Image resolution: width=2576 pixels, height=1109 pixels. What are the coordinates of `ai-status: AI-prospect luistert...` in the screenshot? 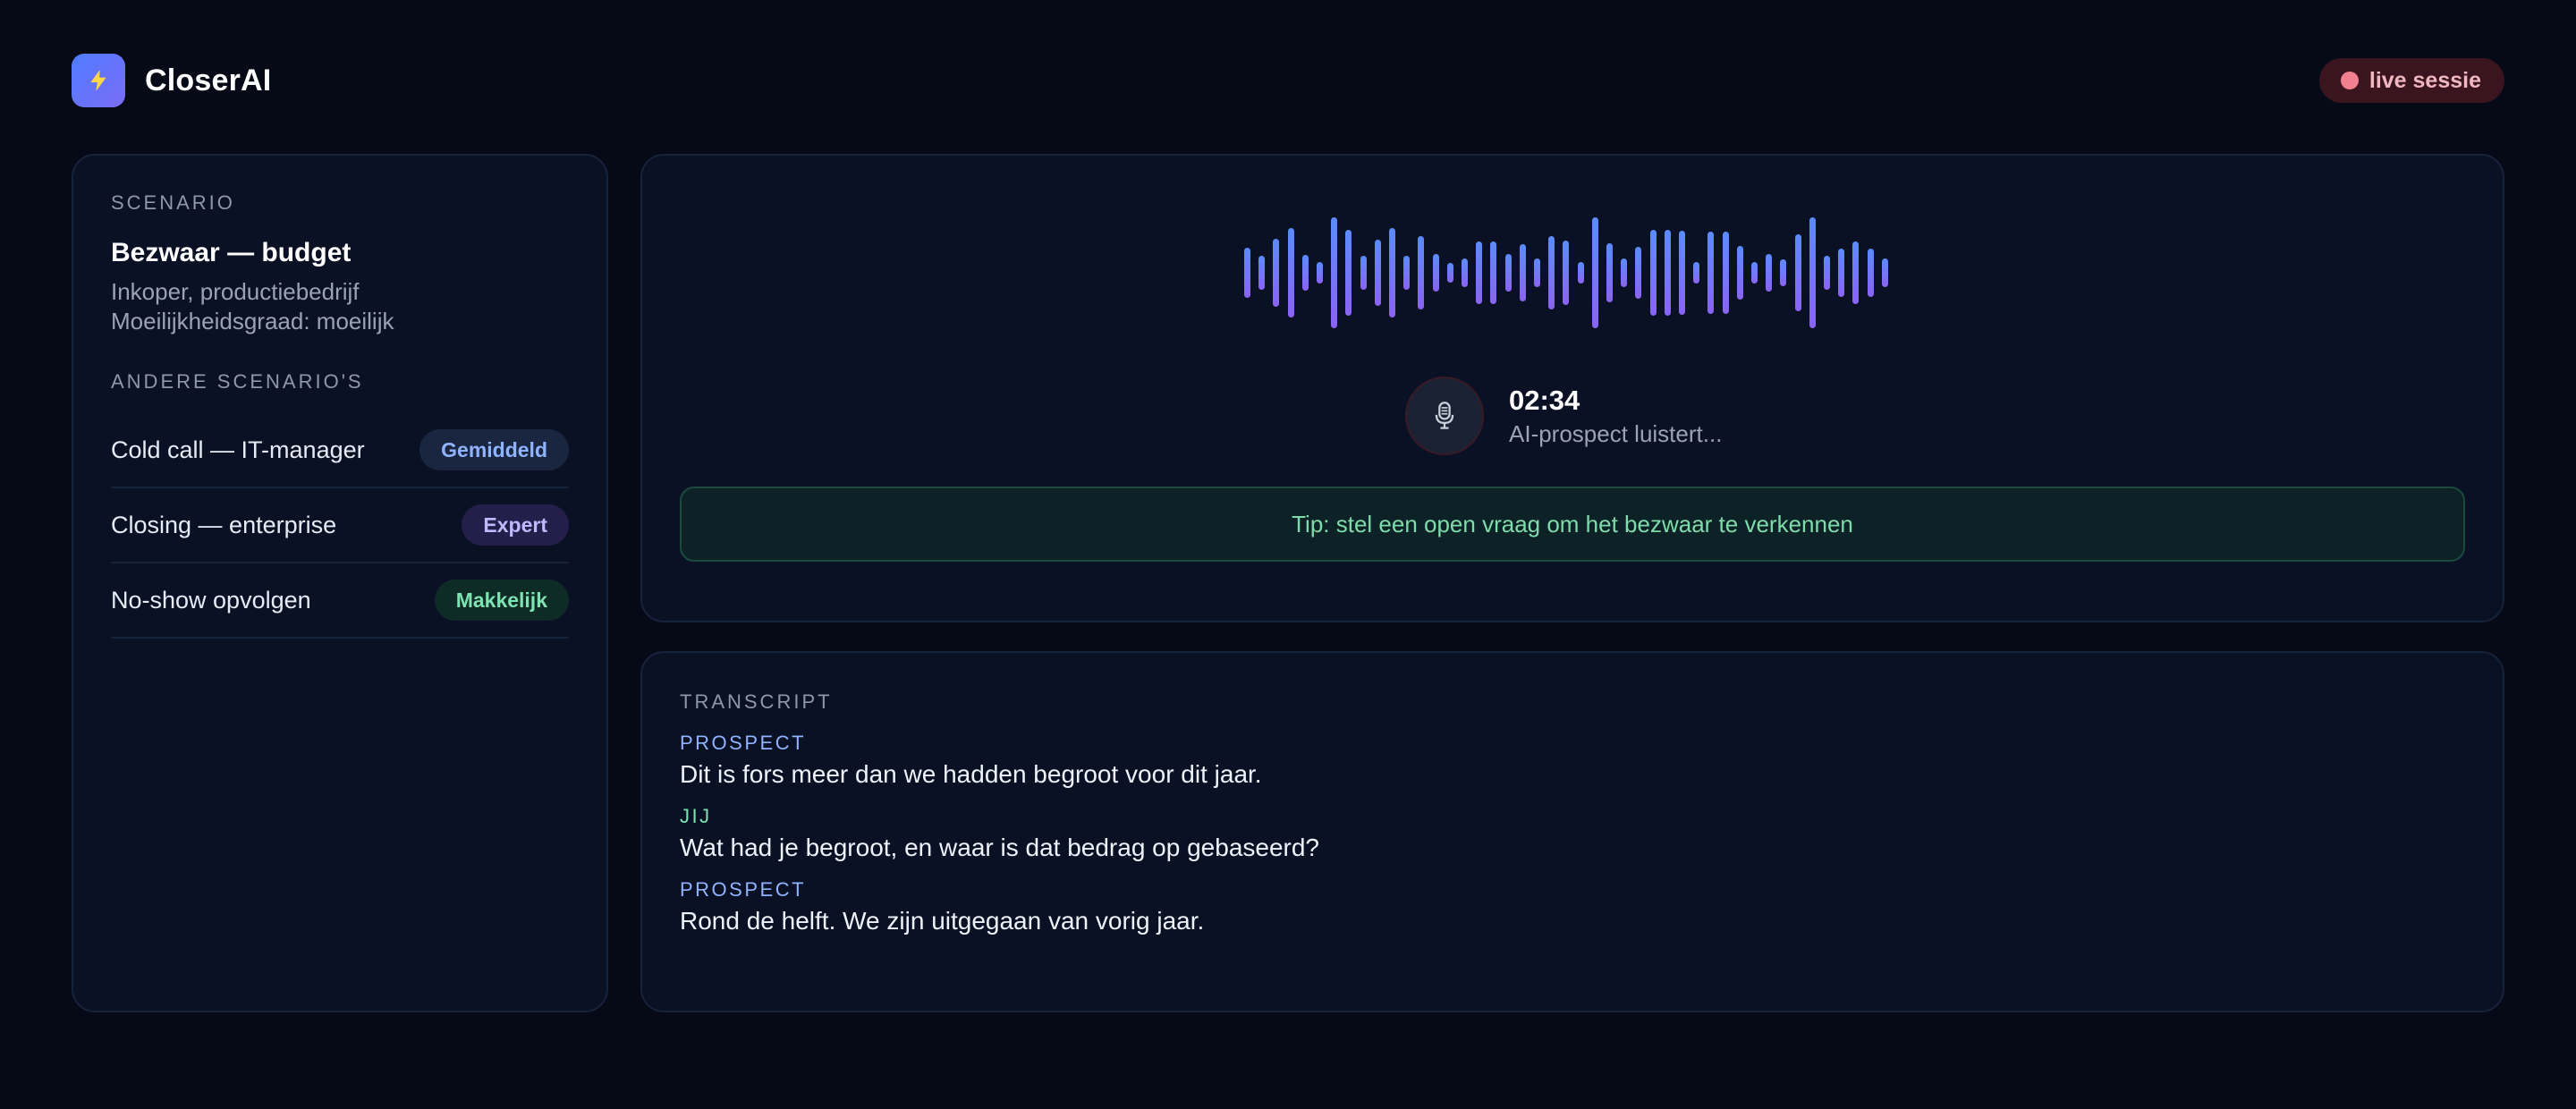 It's located at (1616, 433).